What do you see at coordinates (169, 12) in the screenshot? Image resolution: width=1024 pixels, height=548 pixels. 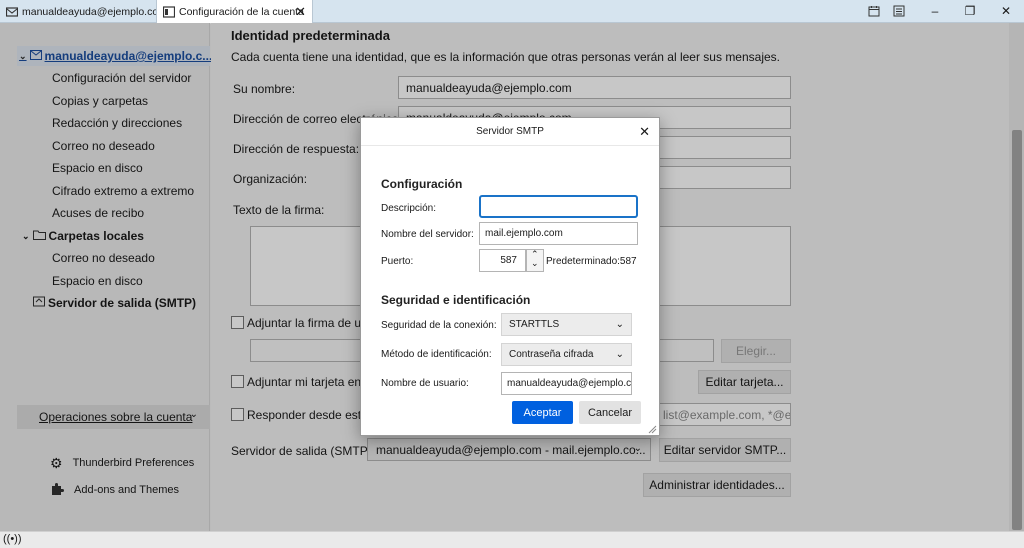 I see `settings-tab-icon` at bounding box center [169, 12].